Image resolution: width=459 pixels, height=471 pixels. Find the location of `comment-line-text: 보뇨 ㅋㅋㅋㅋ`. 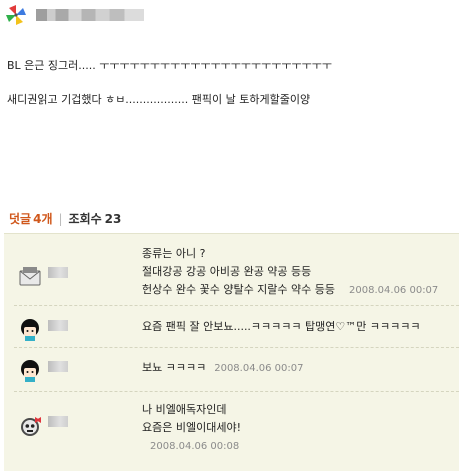

comment-line-text: 보뇨 ㅋㅋㅋㅋ is located at coordinates (174, 367).